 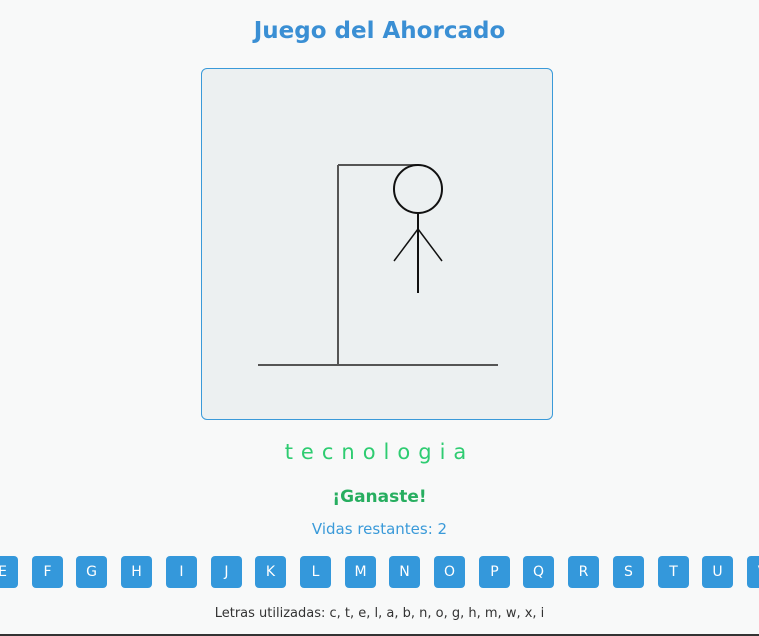 I want to click on letter-key-e: E, so click(x=9, y=572).